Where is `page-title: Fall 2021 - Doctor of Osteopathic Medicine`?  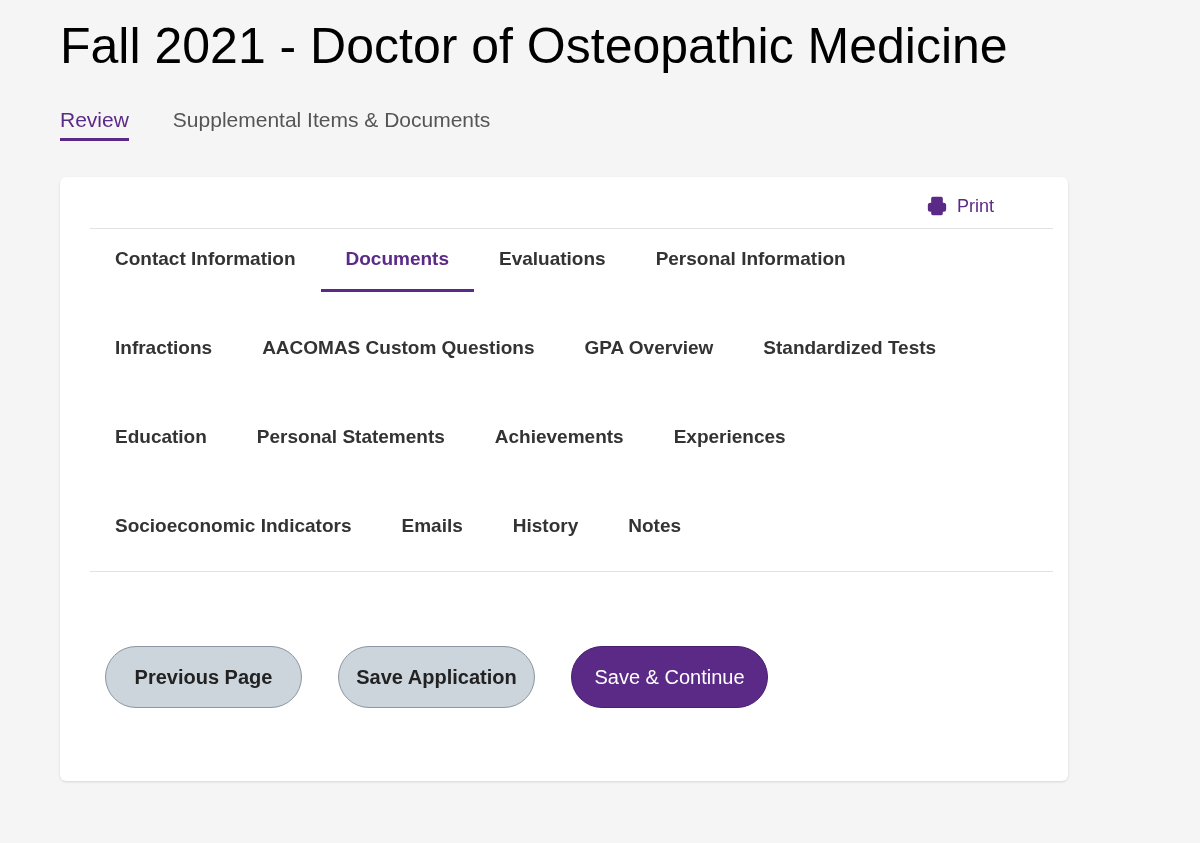
page-title: Fall 2021 - Doctor of Osteopathic Medicine is located at coordinates (534, 46).